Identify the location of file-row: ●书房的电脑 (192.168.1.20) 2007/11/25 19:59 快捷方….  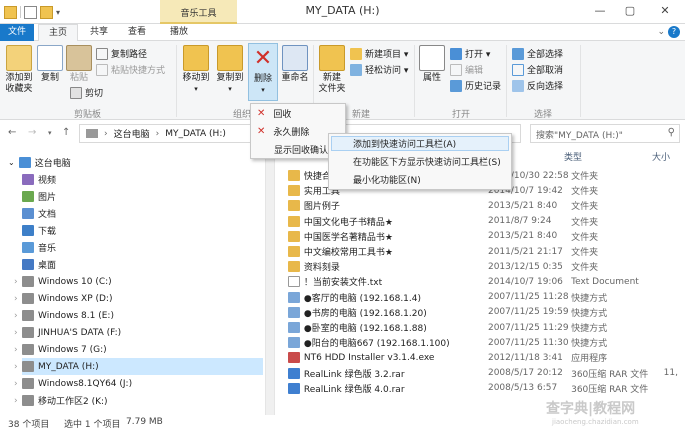
(483, 312).